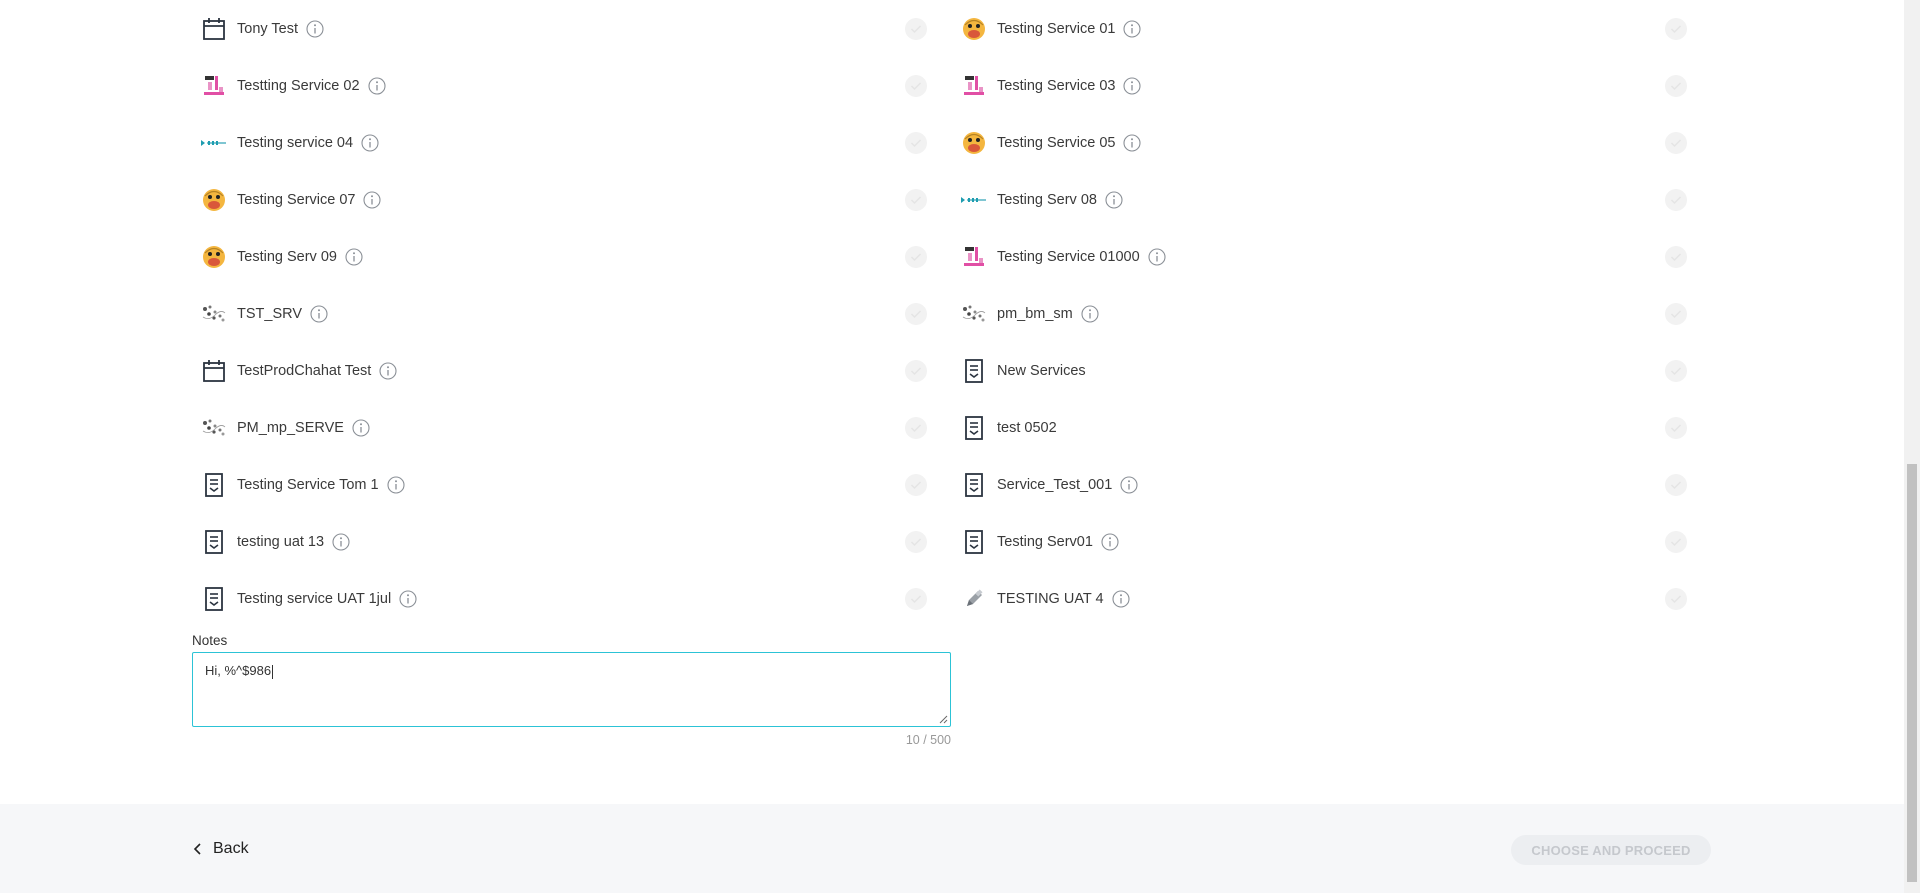 Image resolution: width=1920 pixels, height=893 pixels. Describe the element at coordinates (1324, 256) in the screenshot. I see `service-option: Testing Service 01000` at that location.